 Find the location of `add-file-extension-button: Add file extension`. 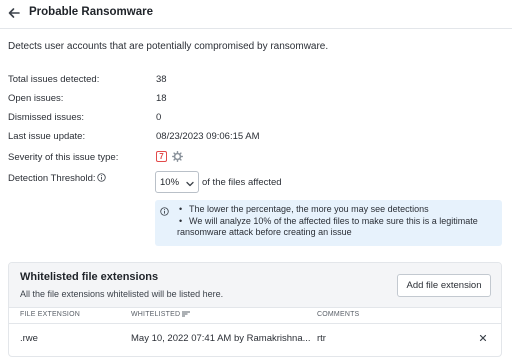

add-file-extension-button: Add file extension is located at coordinates (444, 285).